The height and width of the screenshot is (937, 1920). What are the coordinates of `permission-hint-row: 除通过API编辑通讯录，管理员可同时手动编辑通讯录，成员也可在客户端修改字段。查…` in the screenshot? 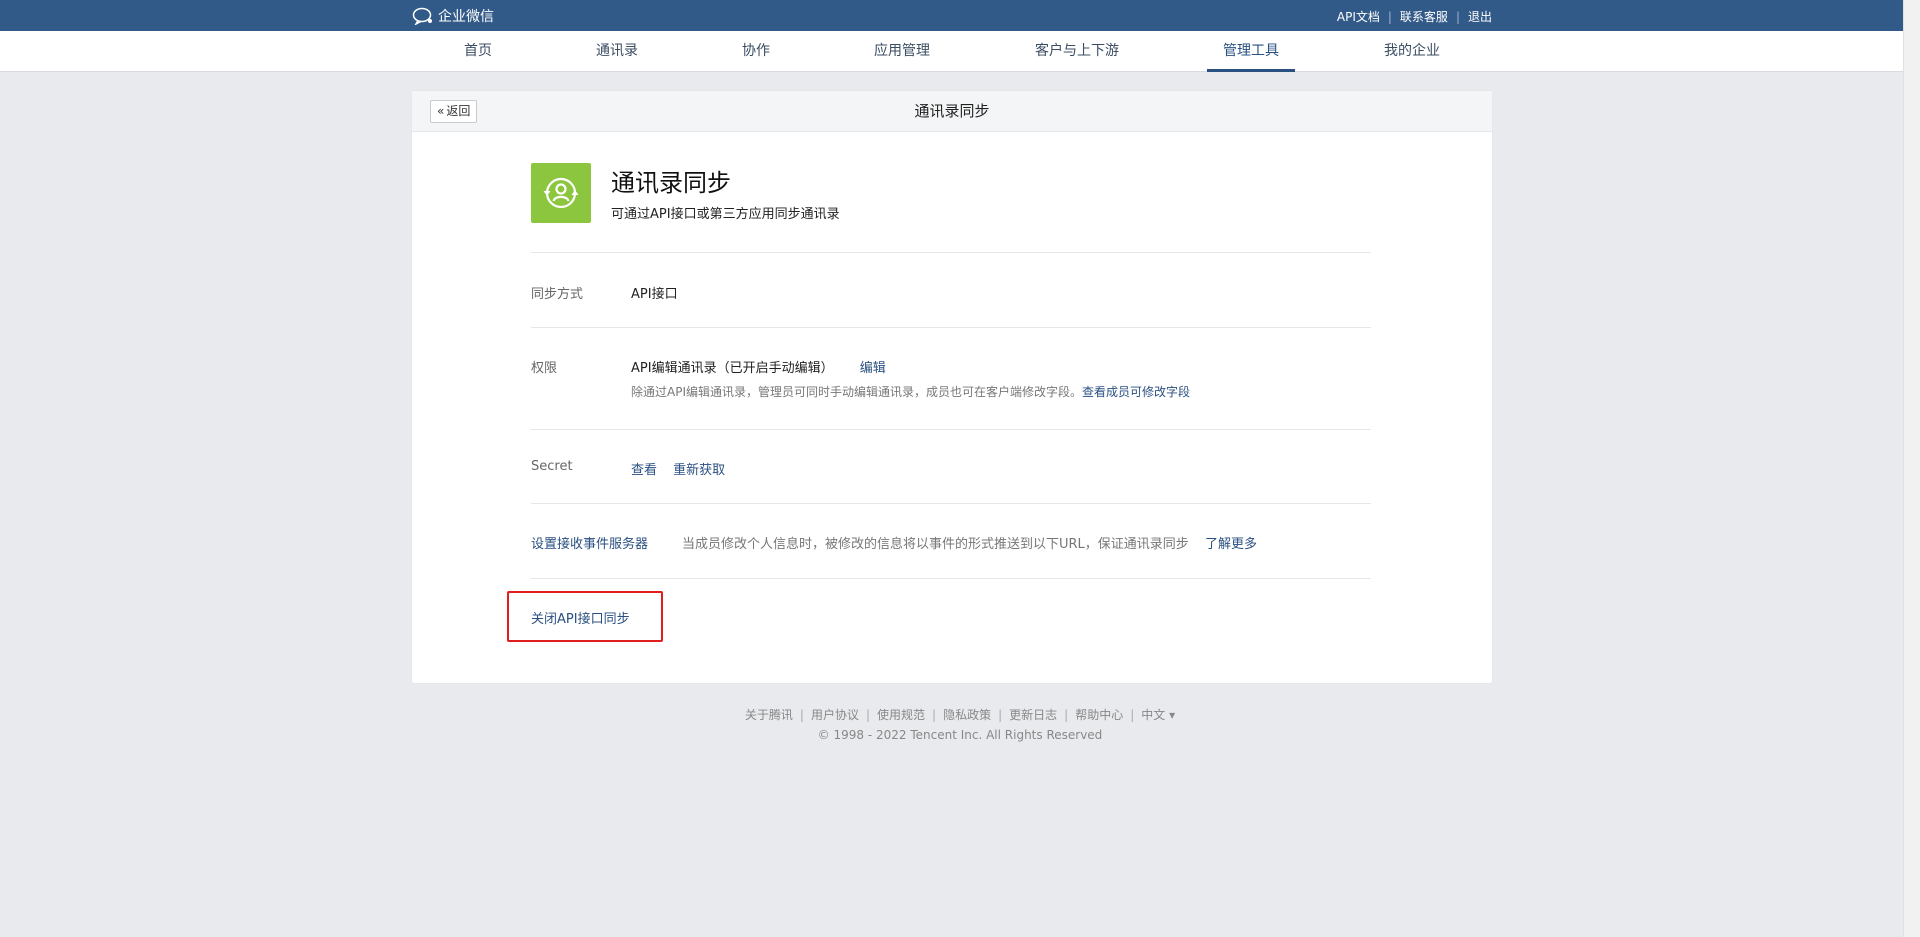 It's located at (910, 391).